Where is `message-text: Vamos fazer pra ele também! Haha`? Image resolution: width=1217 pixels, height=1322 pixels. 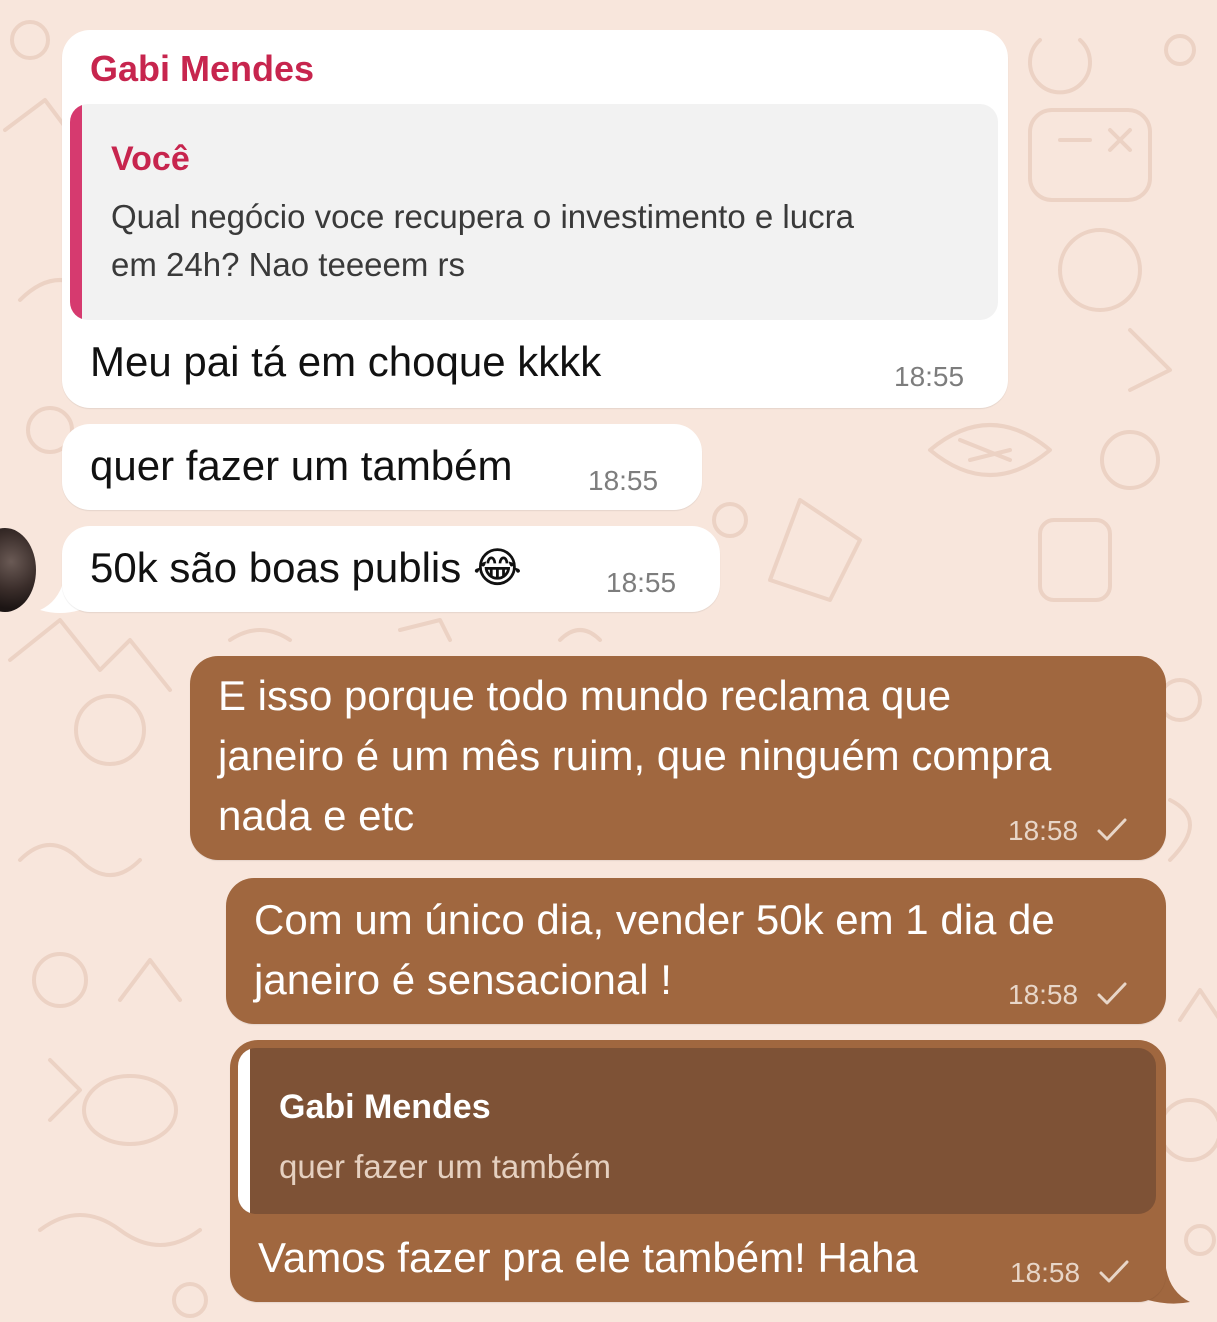 message-text: Vamos fazer pra ele também! Haha is located at coordinates (588, 1257).